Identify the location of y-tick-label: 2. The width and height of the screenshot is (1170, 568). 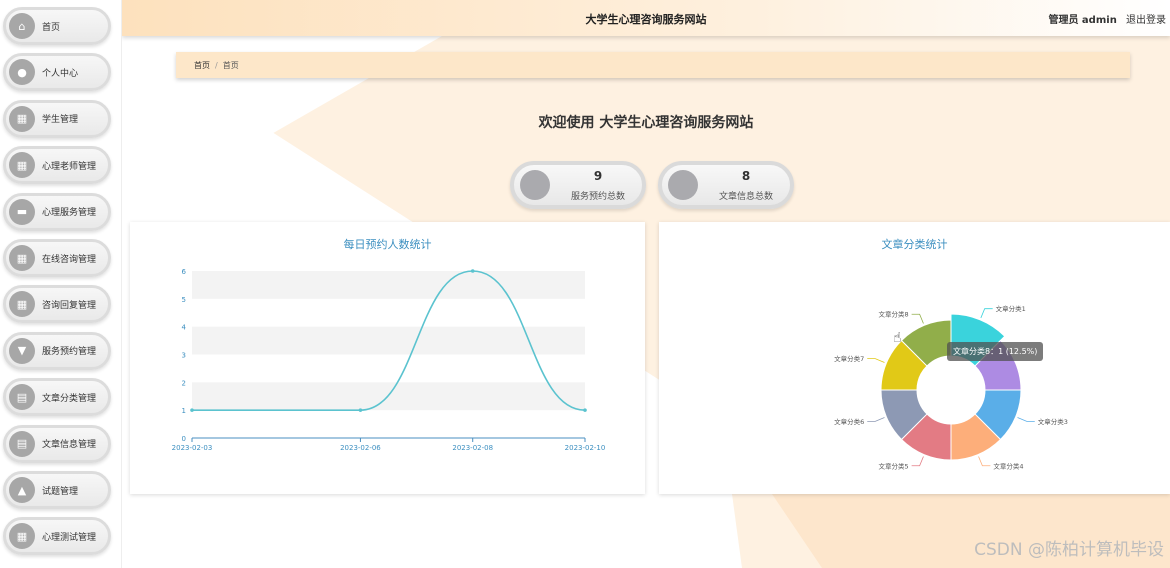
(184, 383).